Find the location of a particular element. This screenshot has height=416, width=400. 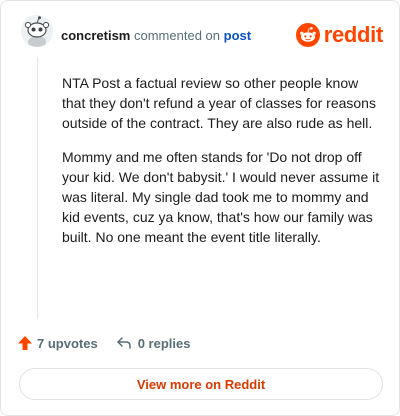

comment-header: concretism commented on post reddit is located at coordinates (200, 33).